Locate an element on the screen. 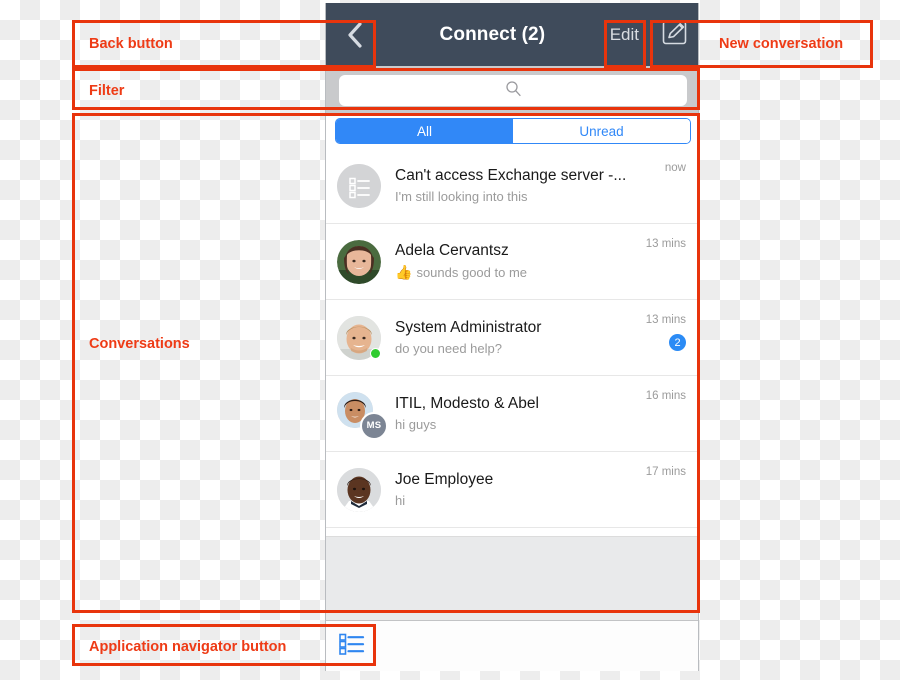  conversation-meta: 13 mins 2 is located at coordinates (666, 325).